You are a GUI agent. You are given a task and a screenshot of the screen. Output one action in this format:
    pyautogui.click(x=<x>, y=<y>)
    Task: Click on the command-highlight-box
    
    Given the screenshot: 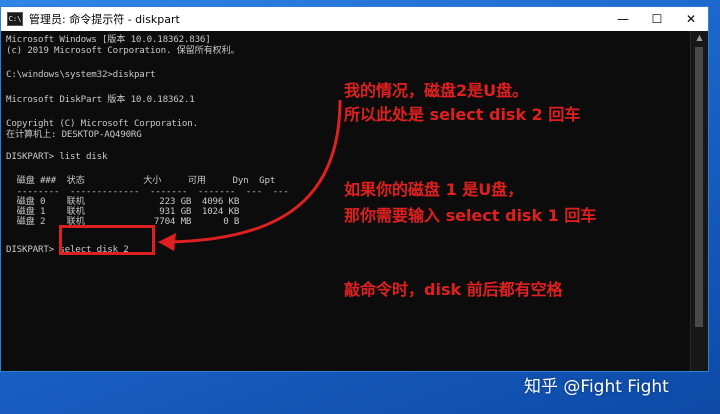 What is the action you would take?
    pyautogui.click(x=107, y=240)
    